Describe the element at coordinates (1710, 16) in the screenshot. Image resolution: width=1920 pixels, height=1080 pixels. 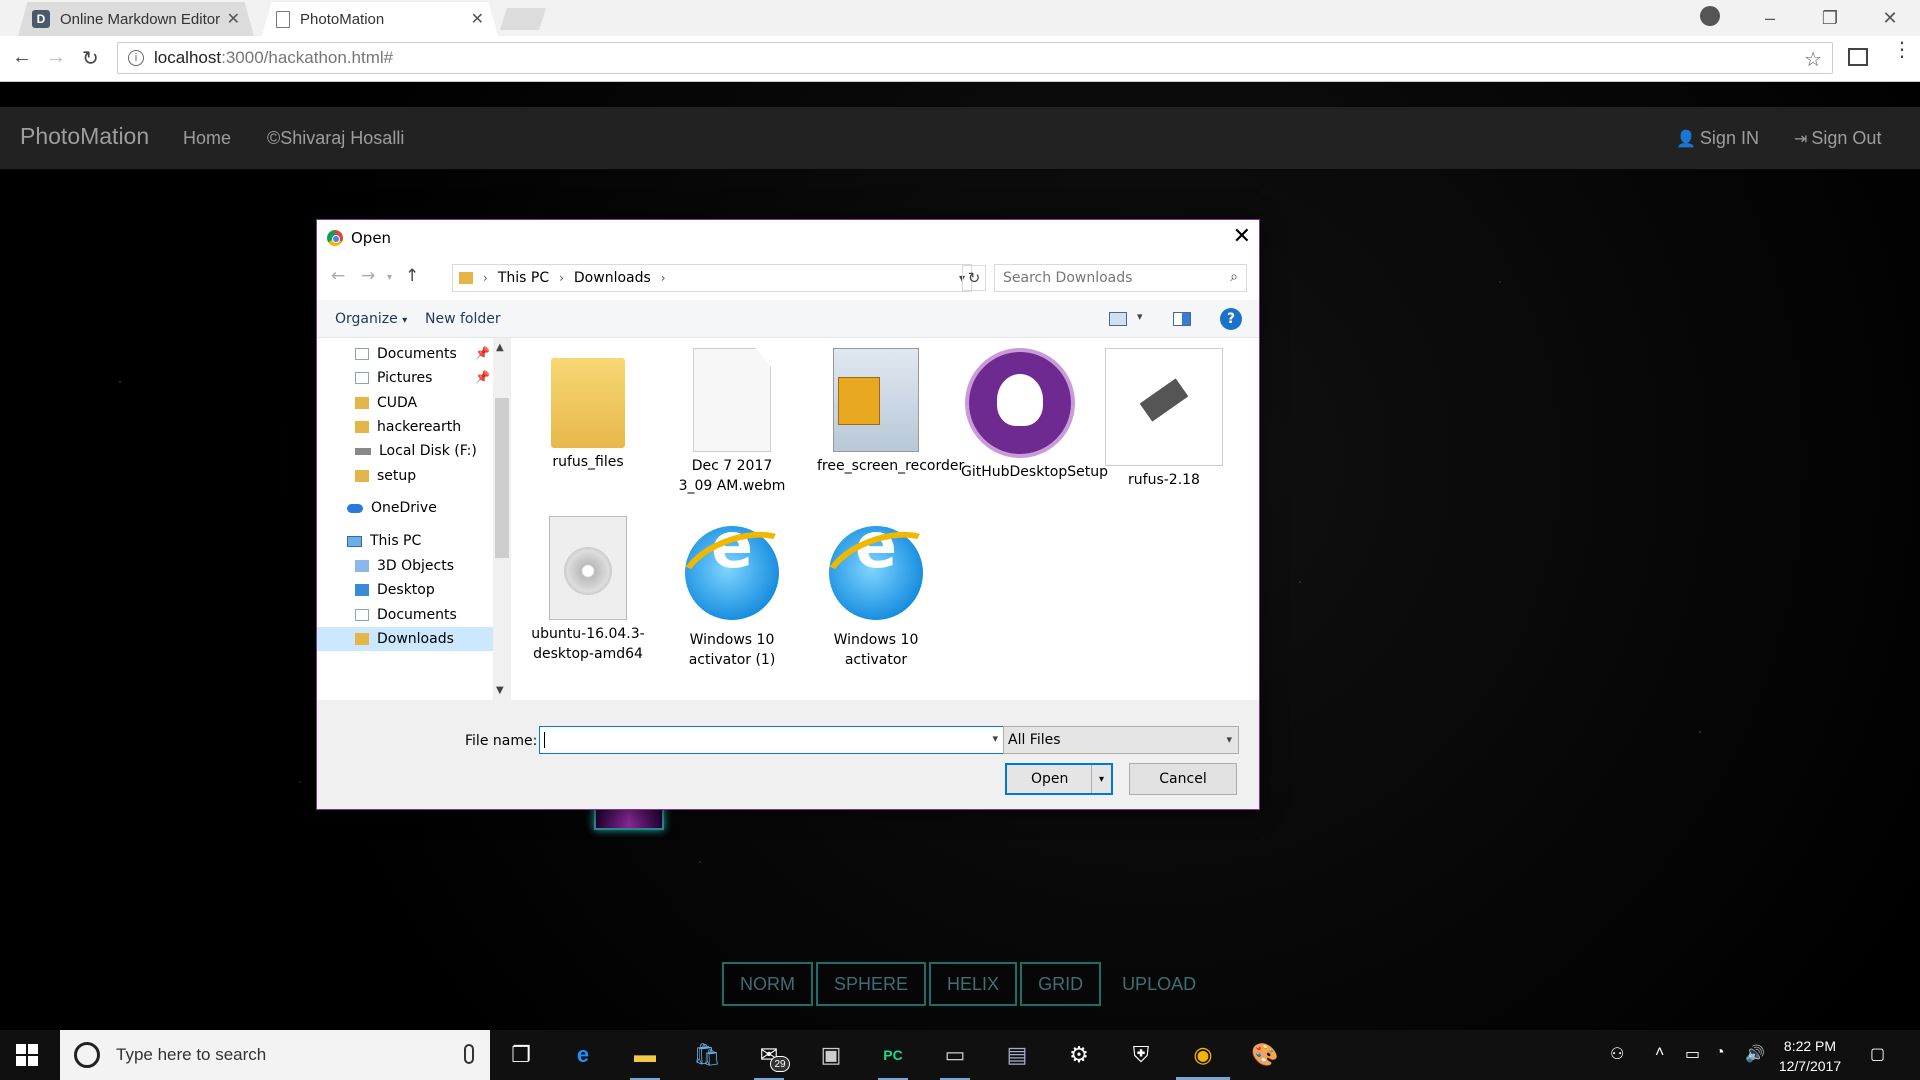
I see `profile-icon` at that location.